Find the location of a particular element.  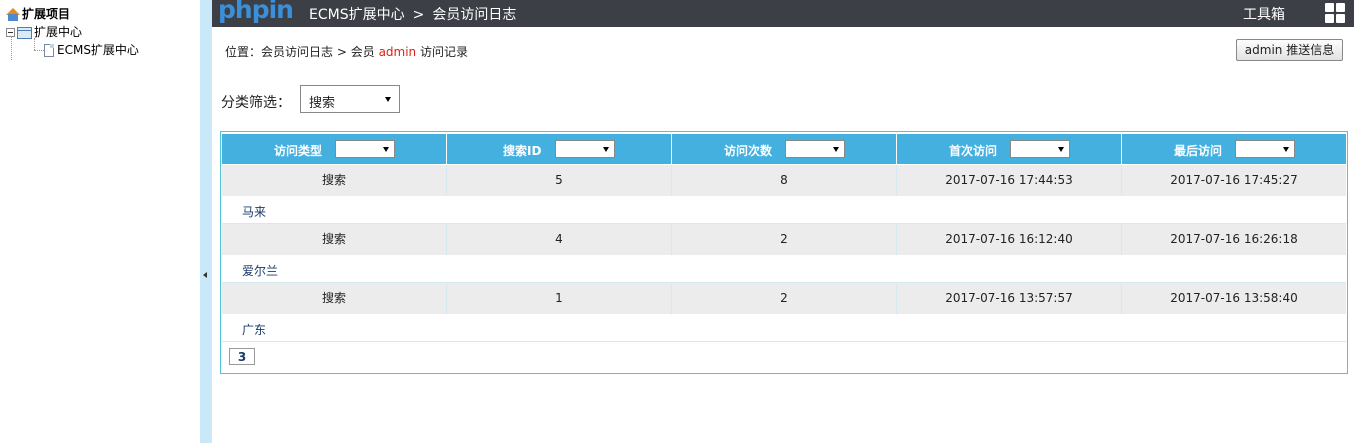

column-header-visit-type: 访问类型 is located at coordinates (334, 149).